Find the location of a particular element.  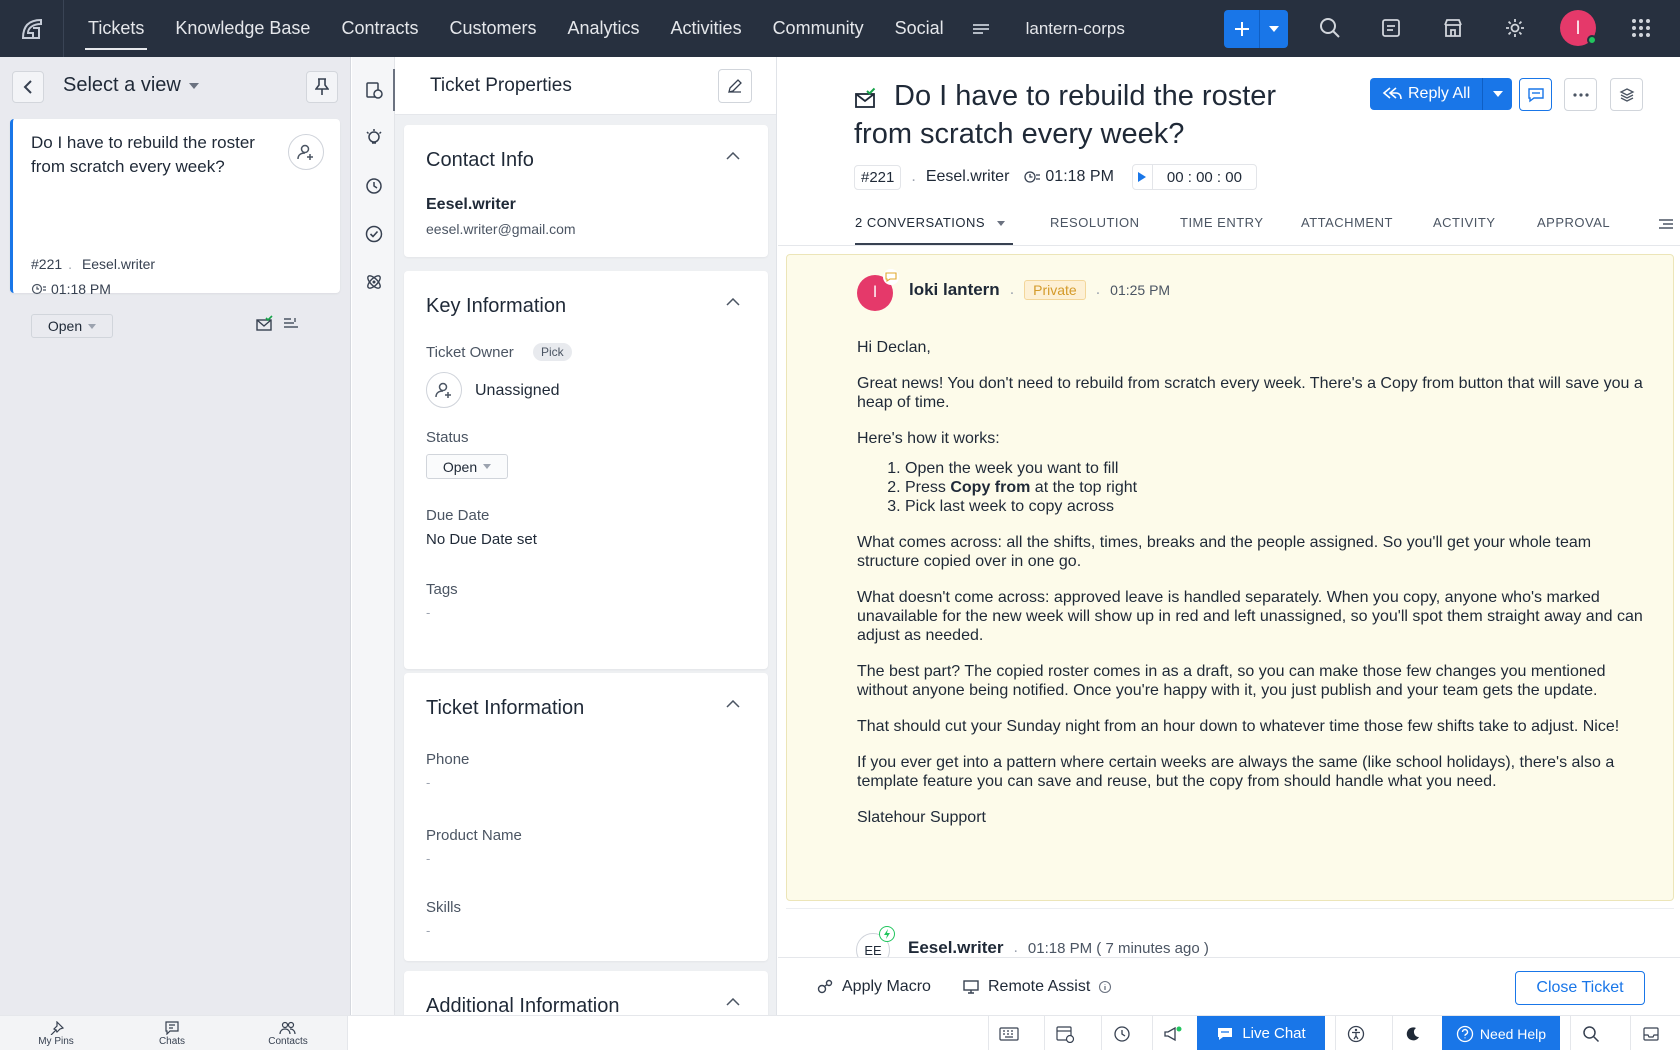

phone-value: - is located at coordinates (428, 782).